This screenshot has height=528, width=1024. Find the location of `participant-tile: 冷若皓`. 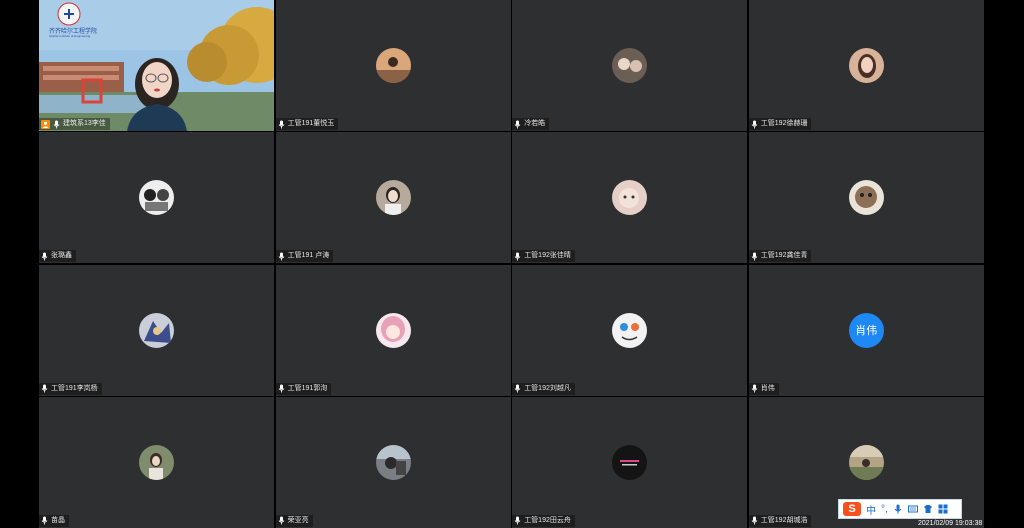

participant-tile: 冷若皓 is located at coordinates (630, 65).